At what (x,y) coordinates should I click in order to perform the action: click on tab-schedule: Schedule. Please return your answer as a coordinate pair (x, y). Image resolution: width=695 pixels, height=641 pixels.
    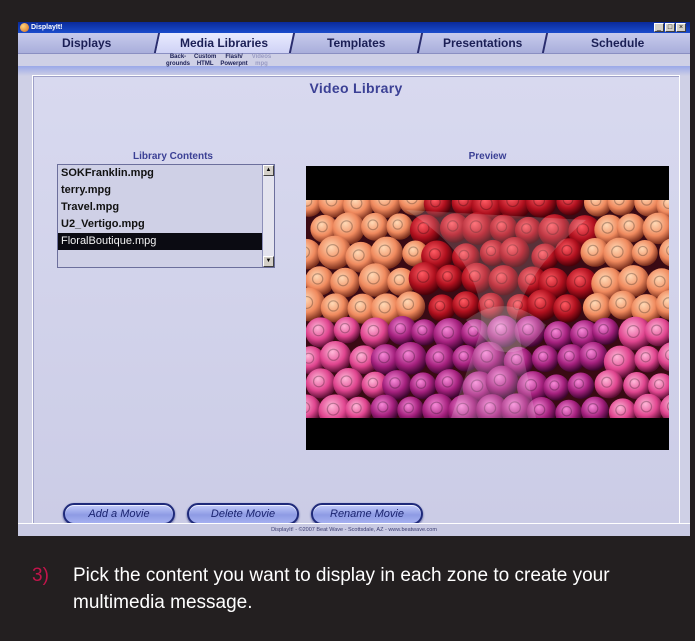
    Looking at the image, I should click on (617, 43).